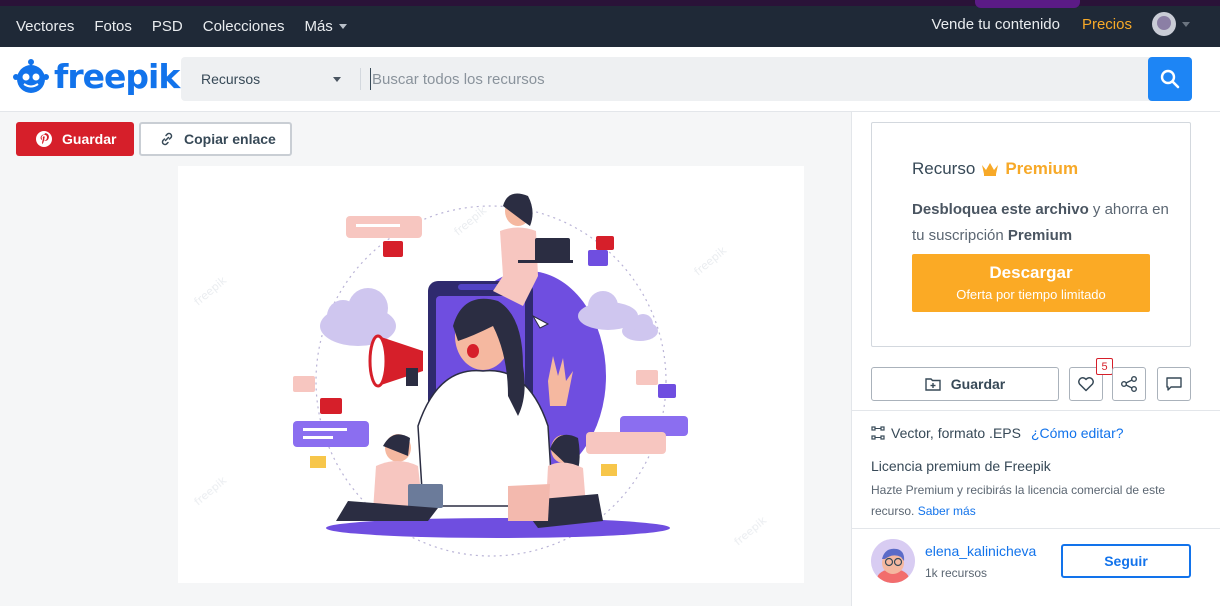 Image resolution: width=1220 pixels, height=606 pixels. I want to click on comment-icon, so click(1174, 384).